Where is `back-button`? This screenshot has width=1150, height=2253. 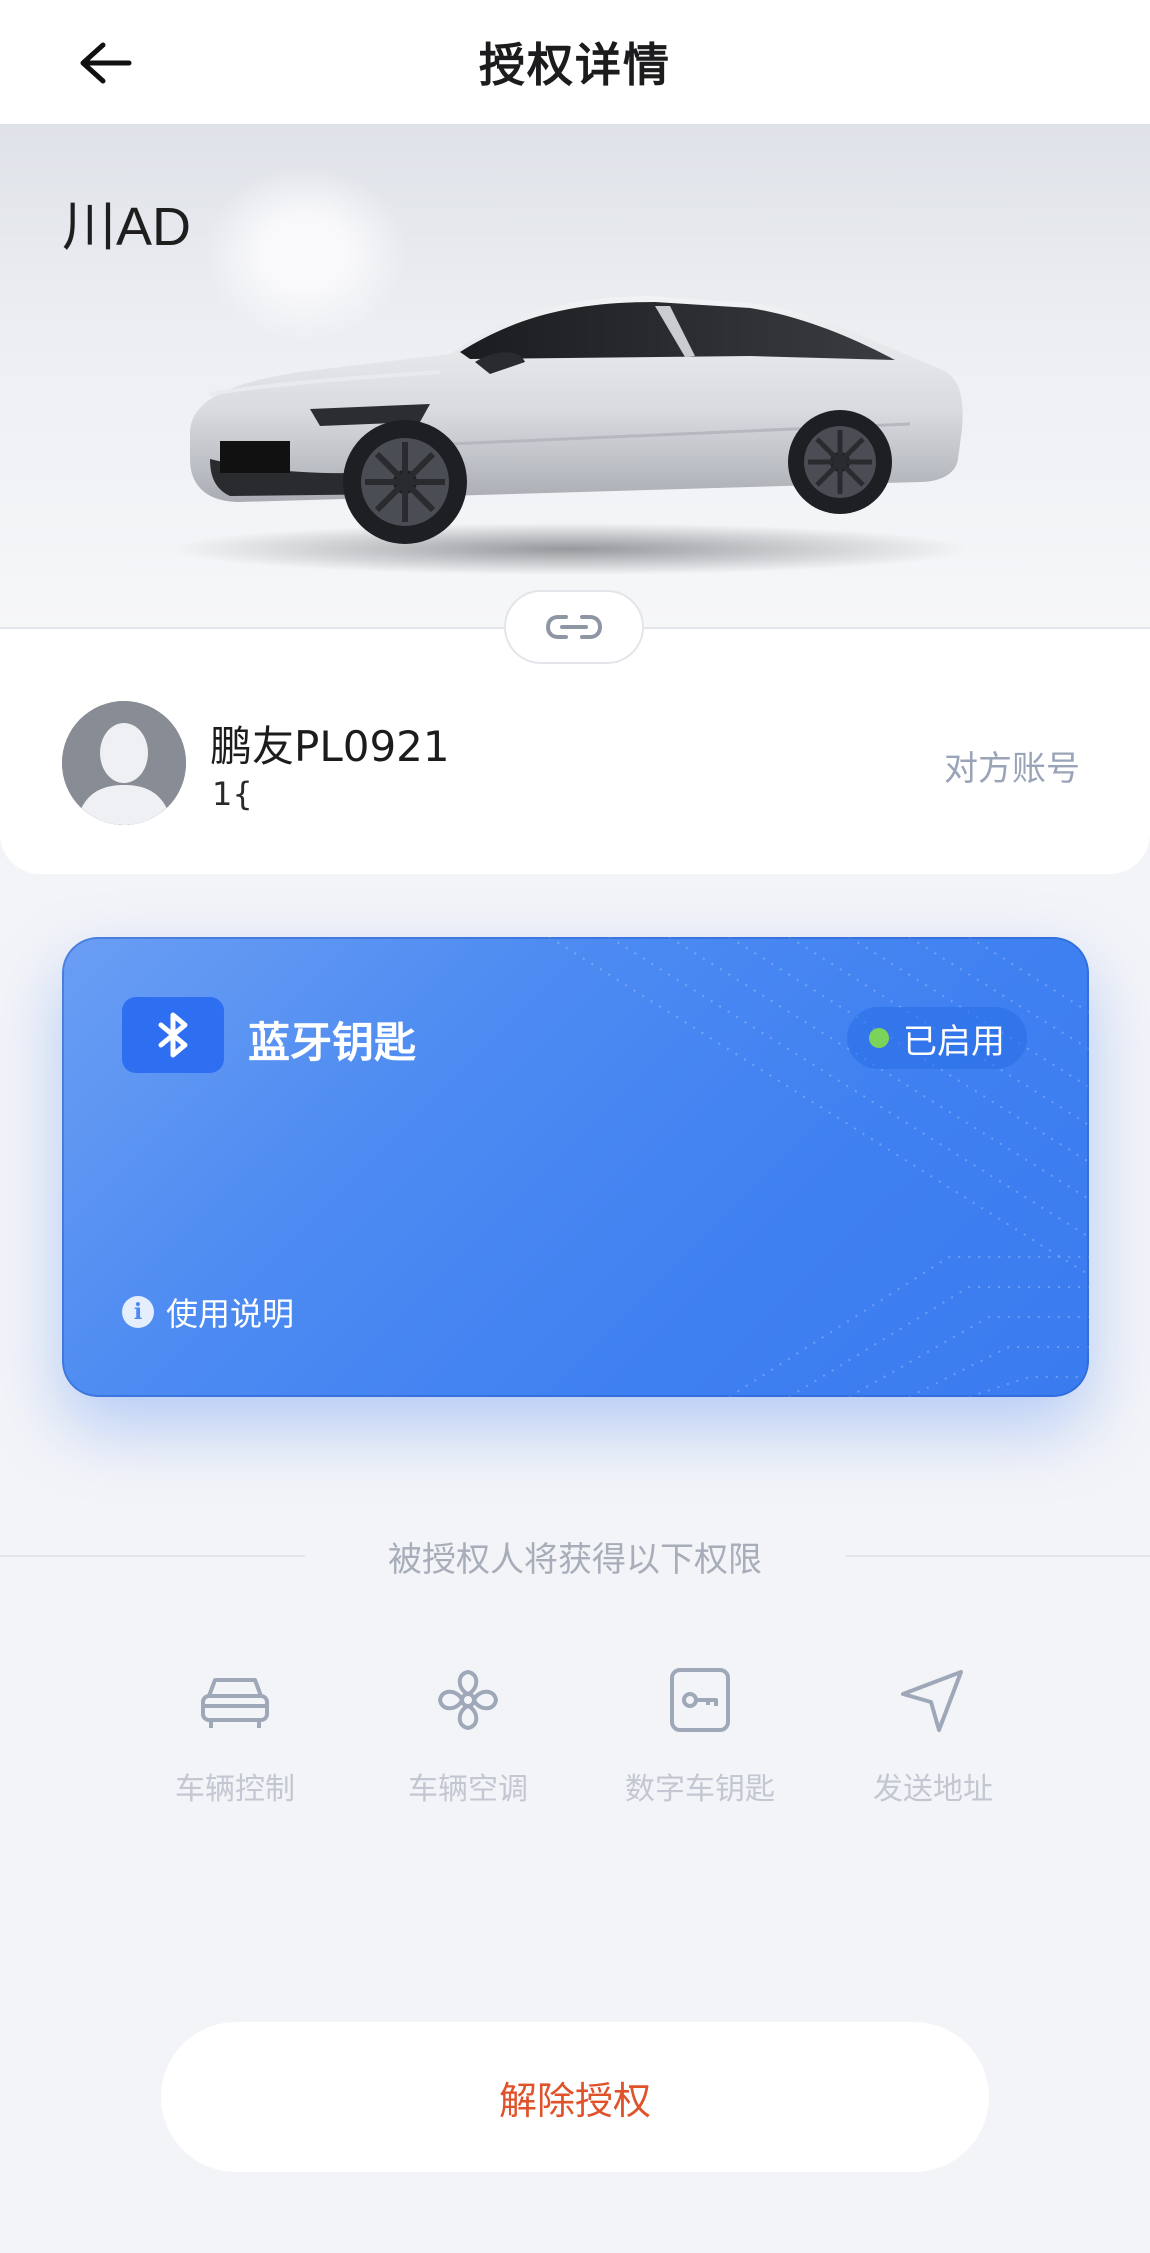
back-button is located at coordinates (105, 63).